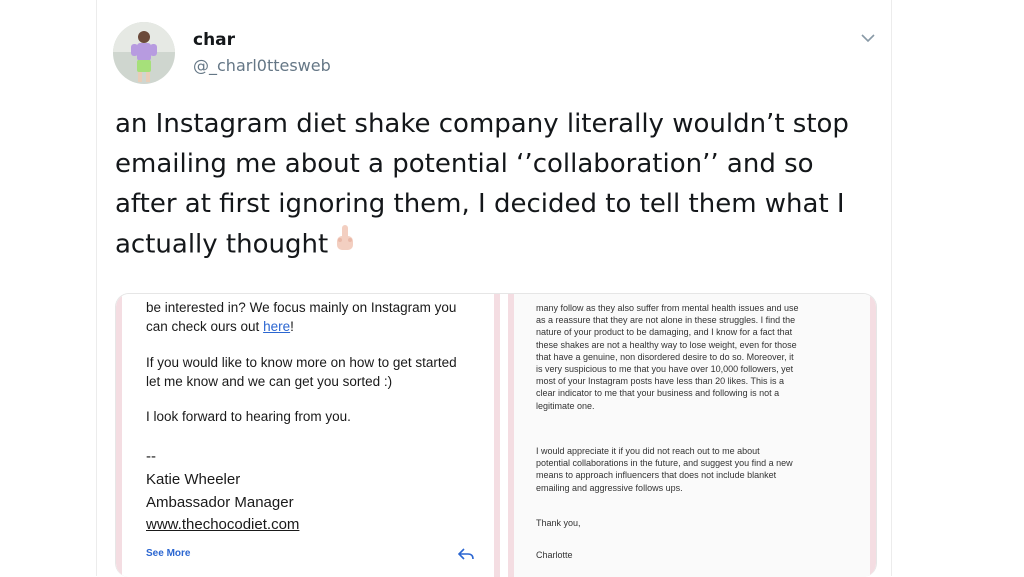 The height and width of the screenshot is (577, 1024). I want to click on here-link: here, so click(276, 326).